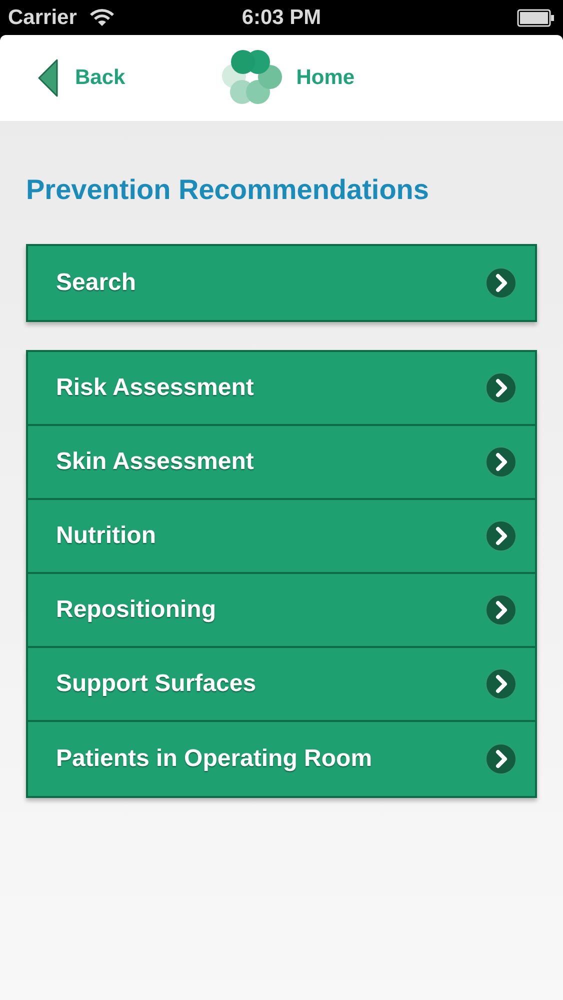  I want to click on menu-item: Search, so click(281, 283).